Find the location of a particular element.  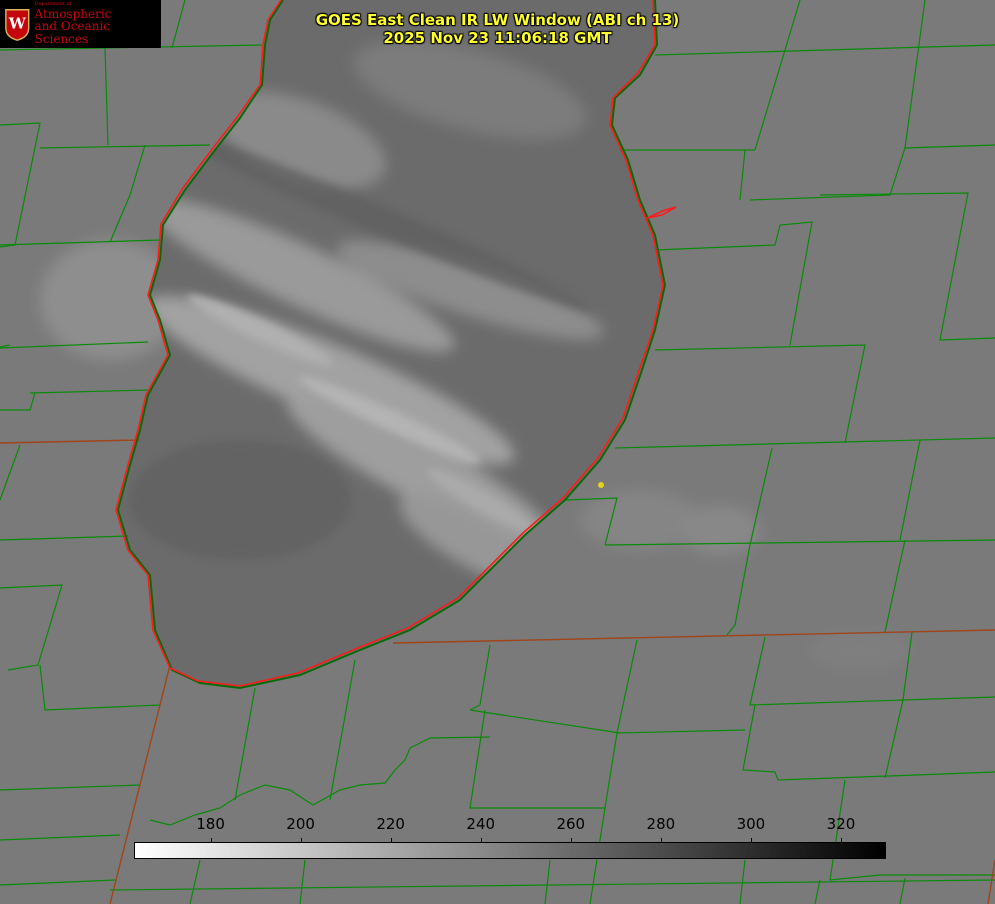

title-line1: GOES East Clean IR LW Window (ABI ch 13) is located at coordinates (497, 20).